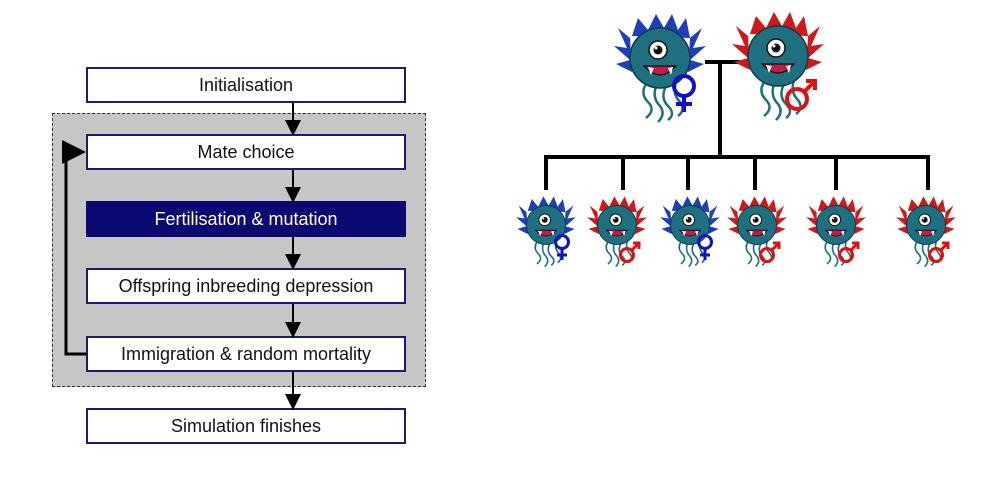 This screenshot has width=1000, height=500. Describe the element at coordinates (617, 231) in the screenshot. I see `offspring-2-male` at that location.